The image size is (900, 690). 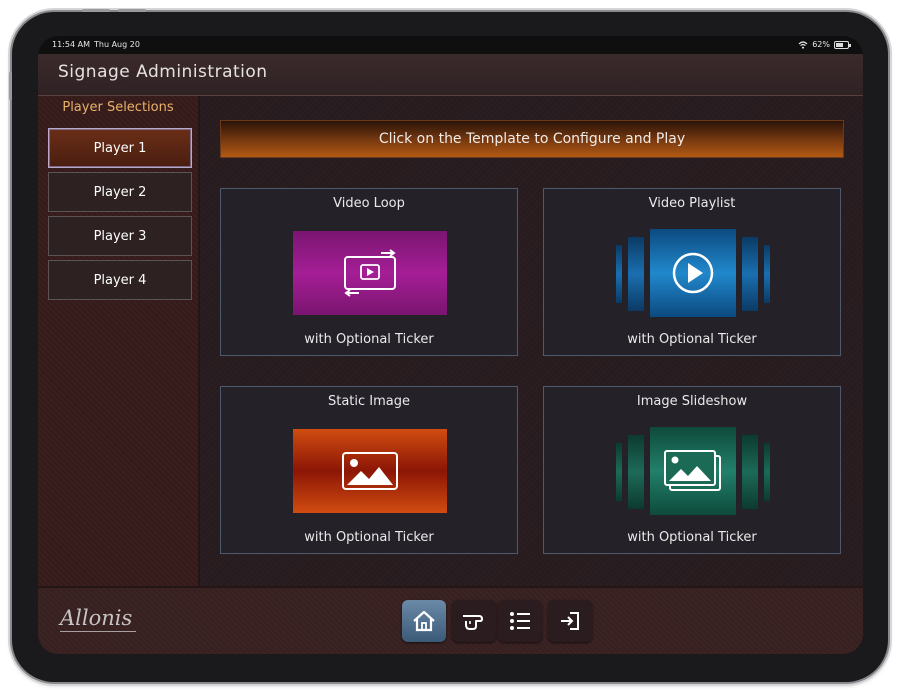 I want to click on template-title: Video Playlist, so click(x=692, y=203).